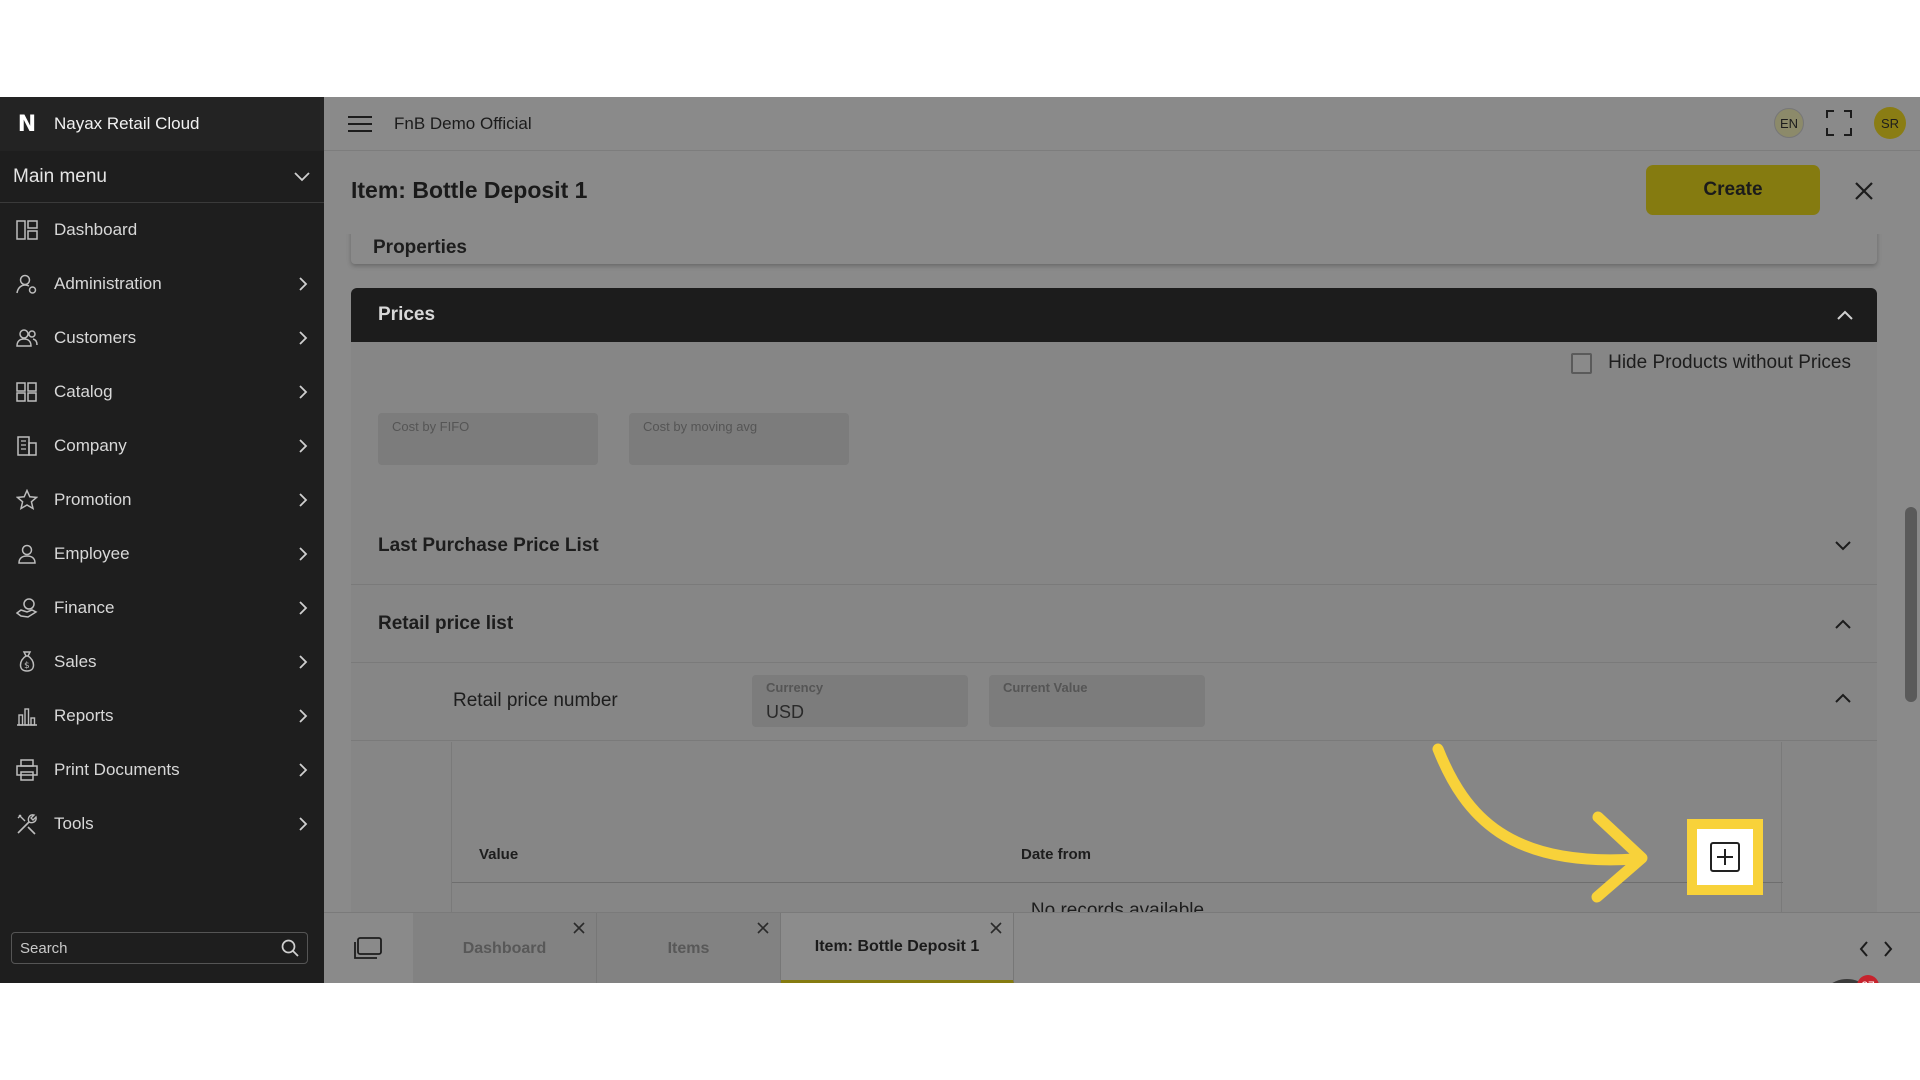 The width and height of the screenshot is (1920, 1080). What do you see at coordinates (1114, 249) in the screenshot?
I see `properties-section: Properties` at bounding box center [1114, 249].